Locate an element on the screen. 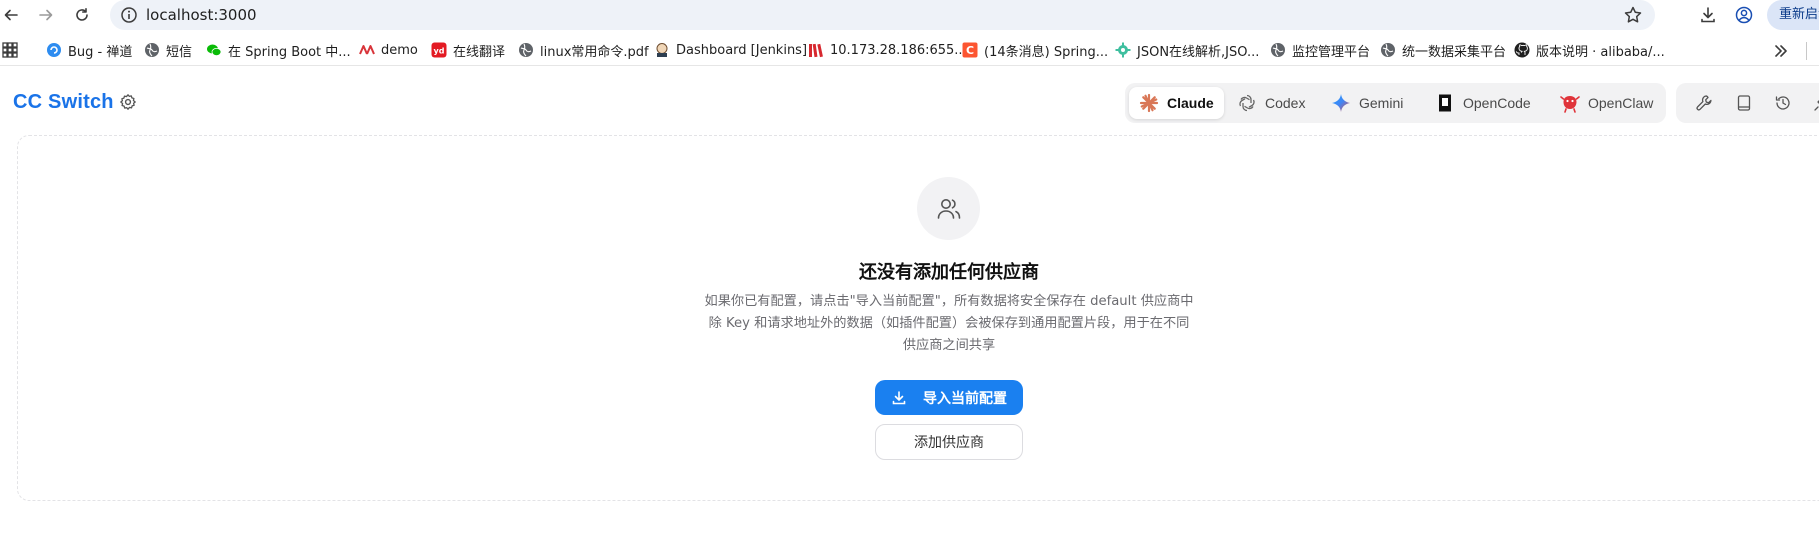  wrench-icon is located at coordinates (1704, 103).